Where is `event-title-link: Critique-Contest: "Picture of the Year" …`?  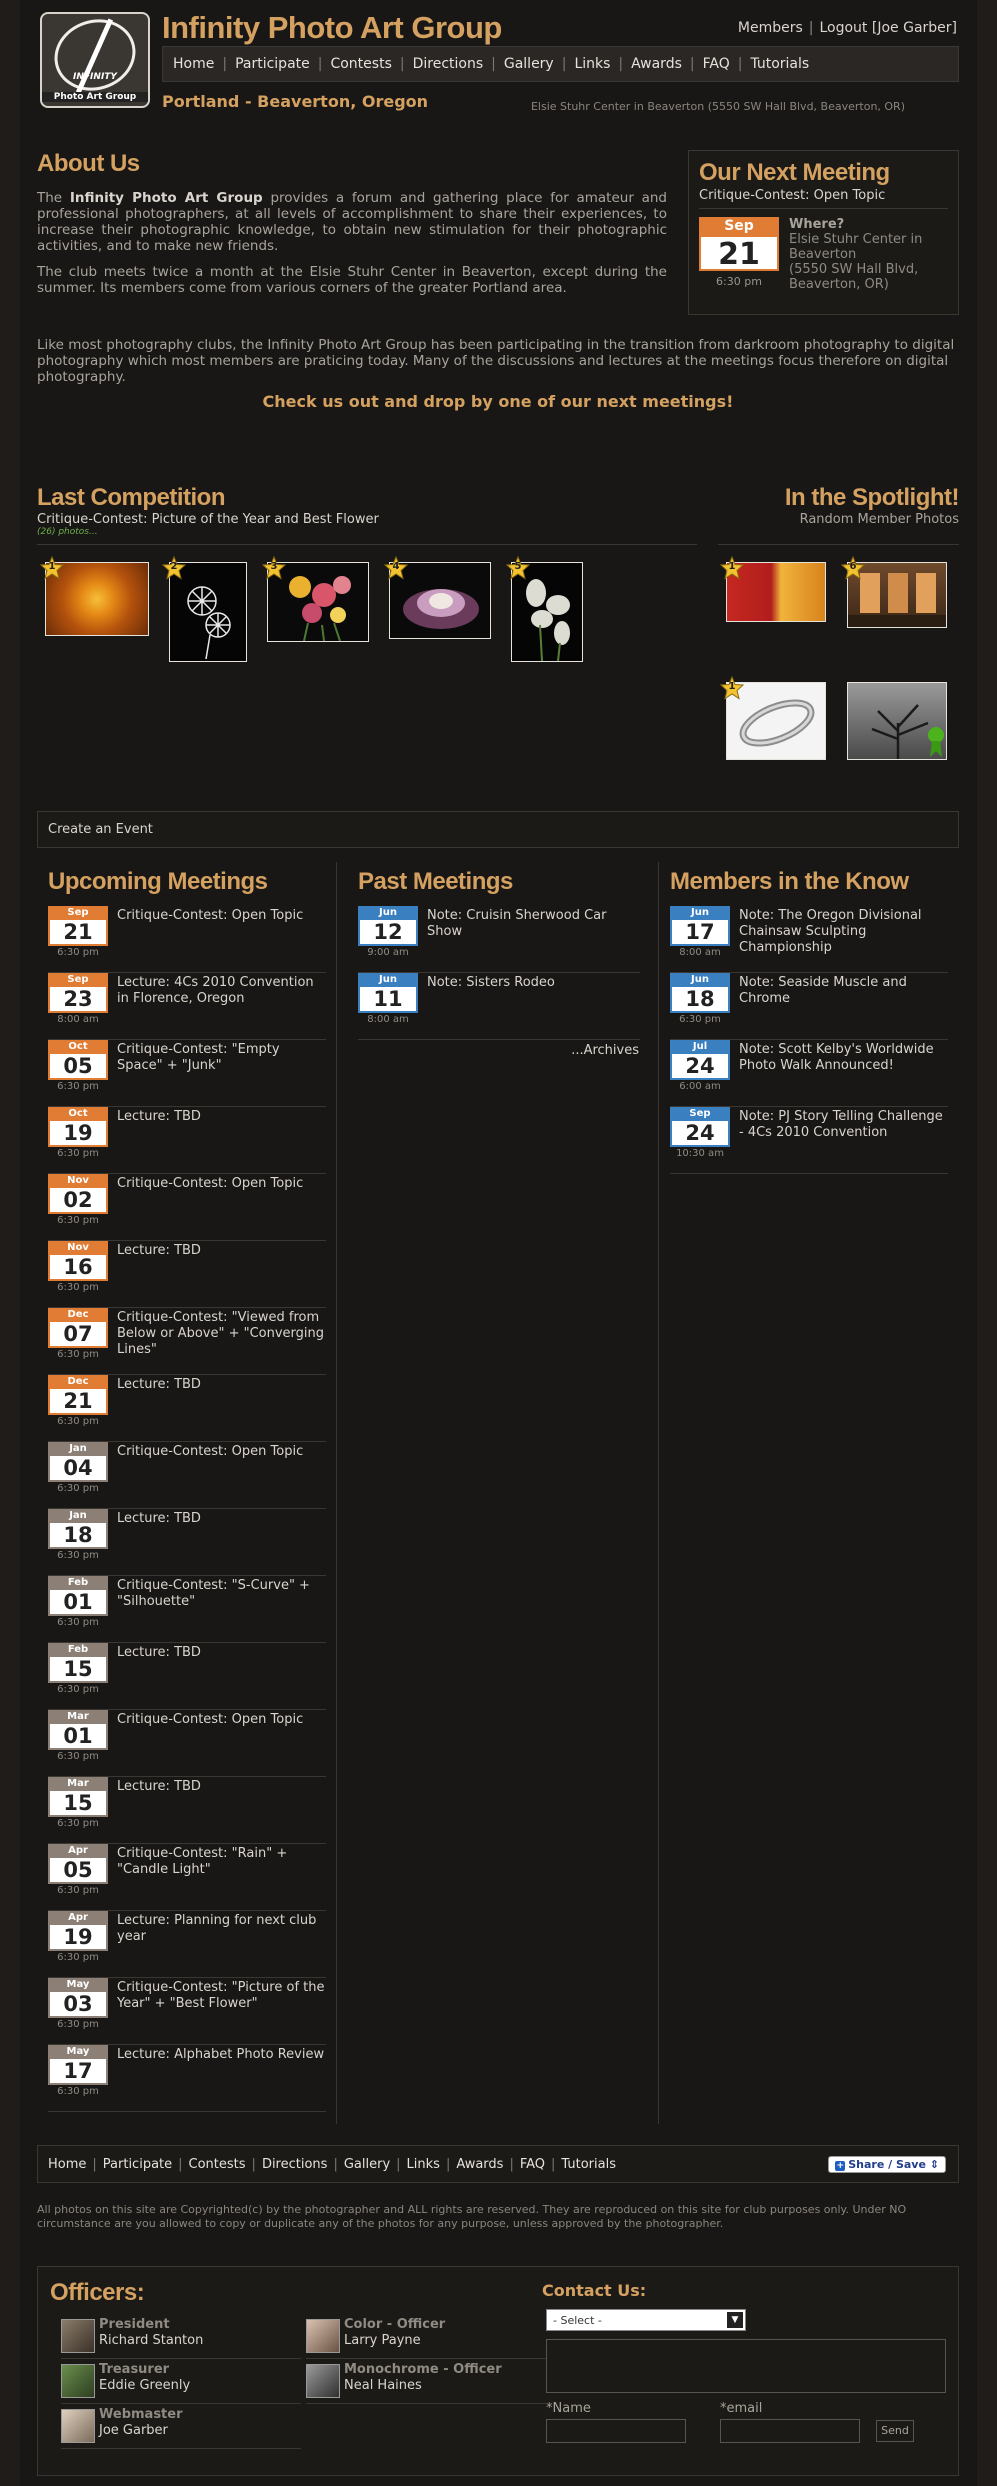 event-title-link: Critique-Contest: "Picture of the Year" … is located at coordinates (221, 1996).